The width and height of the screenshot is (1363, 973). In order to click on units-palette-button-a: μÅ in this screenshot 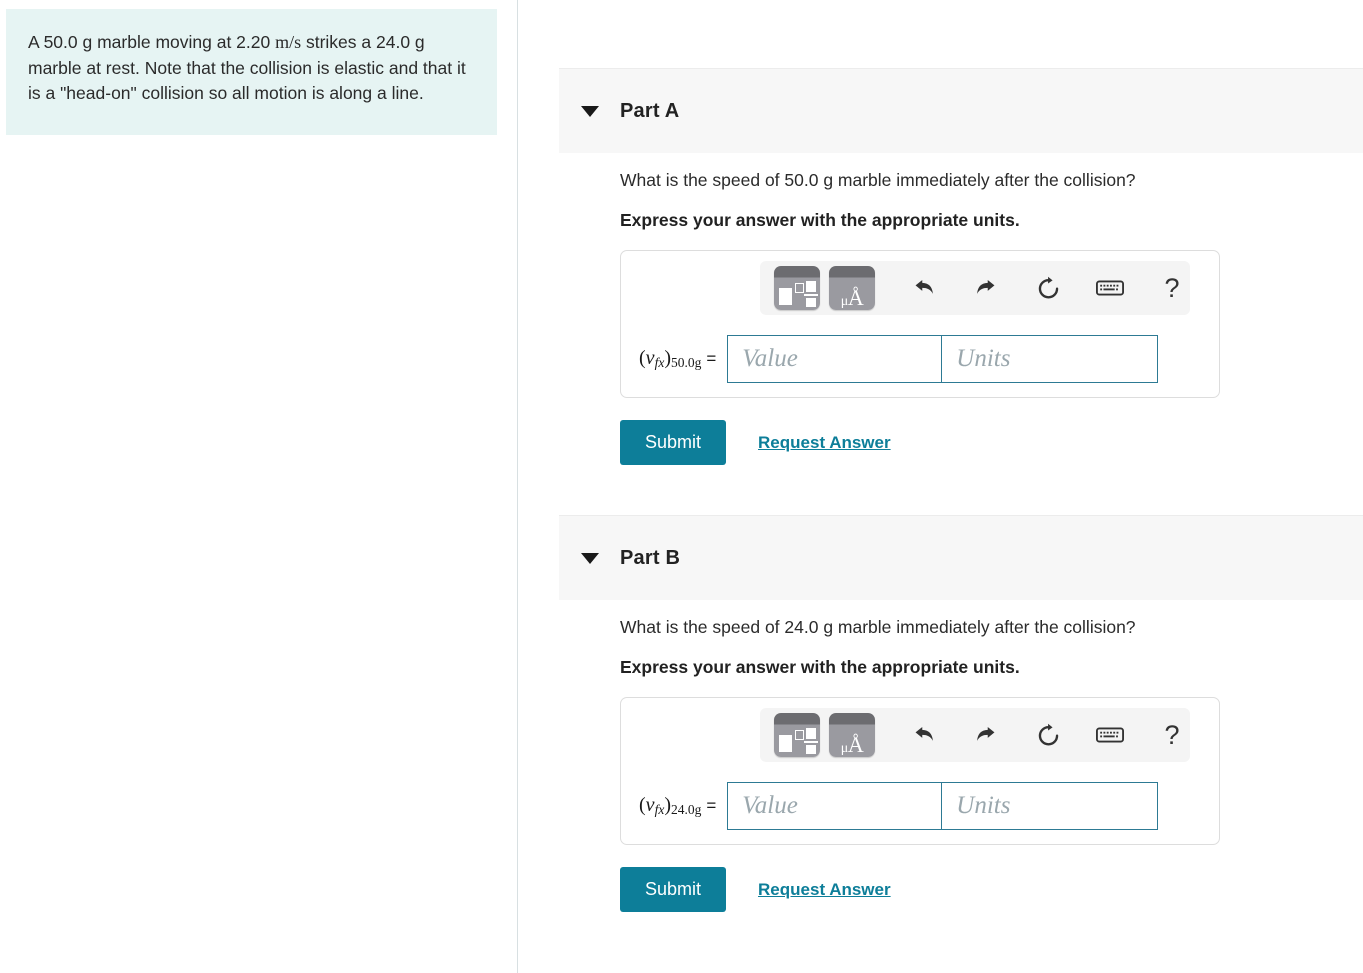, I will do `click(852, 288)`.